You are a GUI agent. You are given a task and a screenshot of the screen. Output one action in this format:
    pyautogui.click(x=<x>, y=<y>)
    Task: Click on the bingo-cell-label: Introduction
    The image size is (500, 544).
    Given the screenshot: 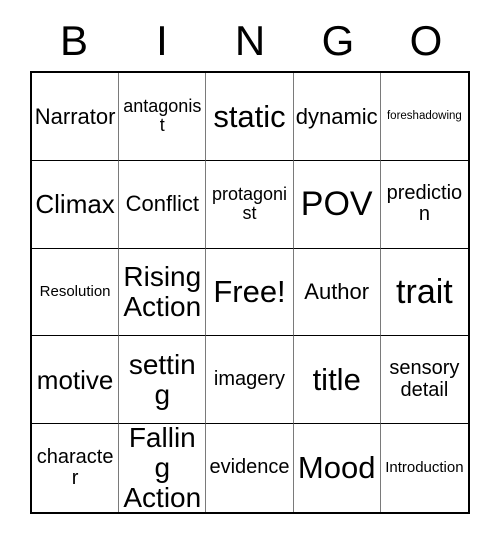 What is the action you would take?
    pyautogui.click(x=424, y=467)
    